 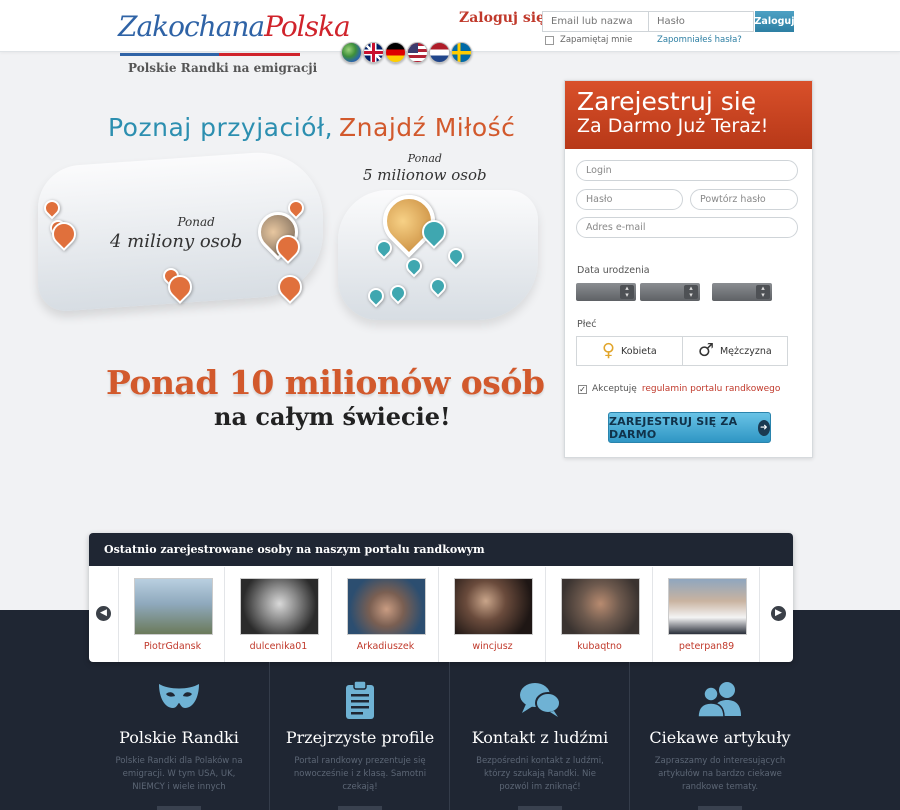 I want to click on carousel-next-icon: ▶, so click(x=778, y=613).